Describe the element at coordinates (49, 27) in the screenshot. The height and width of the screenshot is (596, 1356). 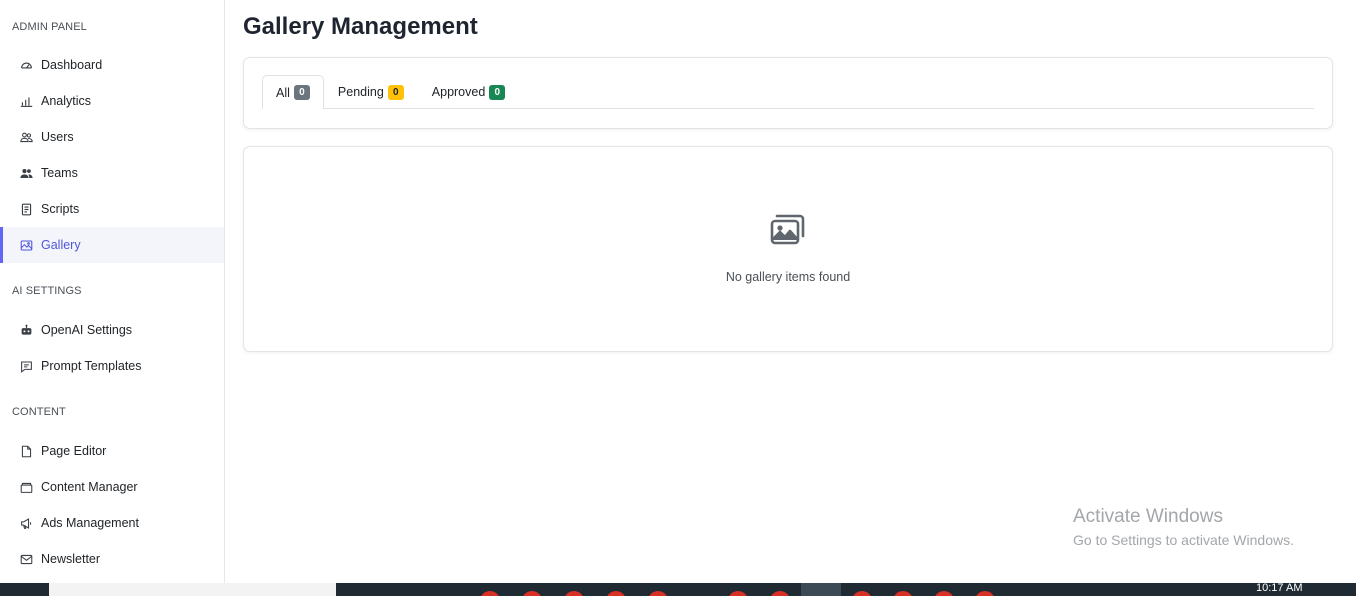
I see `section-title-admin-panel: ADMIN PANEL` at that location.